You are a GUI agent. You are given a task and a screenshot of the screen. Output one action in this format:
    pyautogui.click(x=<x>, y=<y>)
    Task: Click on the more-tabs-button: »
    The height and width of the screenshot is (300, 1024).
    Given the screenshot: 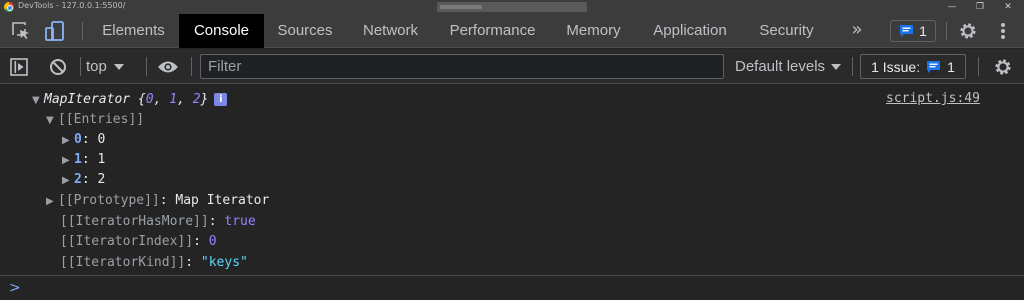 What is the action you would take?
    pyautogui.click(x=857, y=31)
    